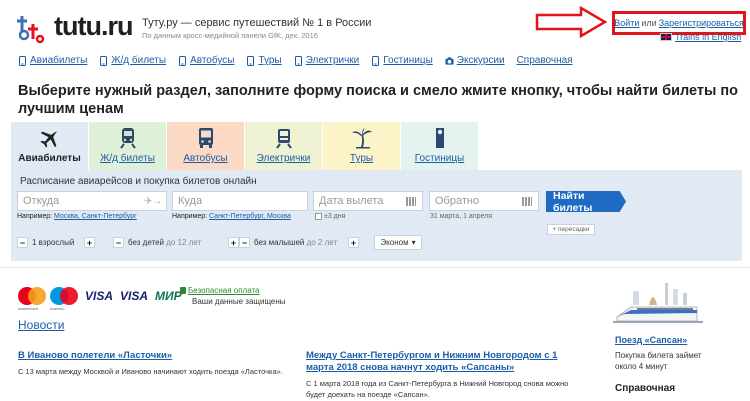 The image size is (750, 401). Describe the element at coordinates (231, 216) in the screenshot. I see `hint-to: Например: Санкт-Петербург, Москва` at that location.